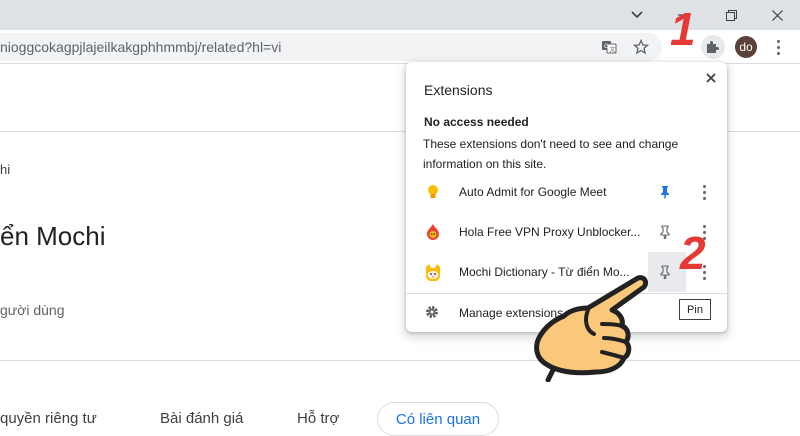  Describe the element at coordinates (695, 309) in the screenshot. I see `pin-tooltip: Pin` at that location.